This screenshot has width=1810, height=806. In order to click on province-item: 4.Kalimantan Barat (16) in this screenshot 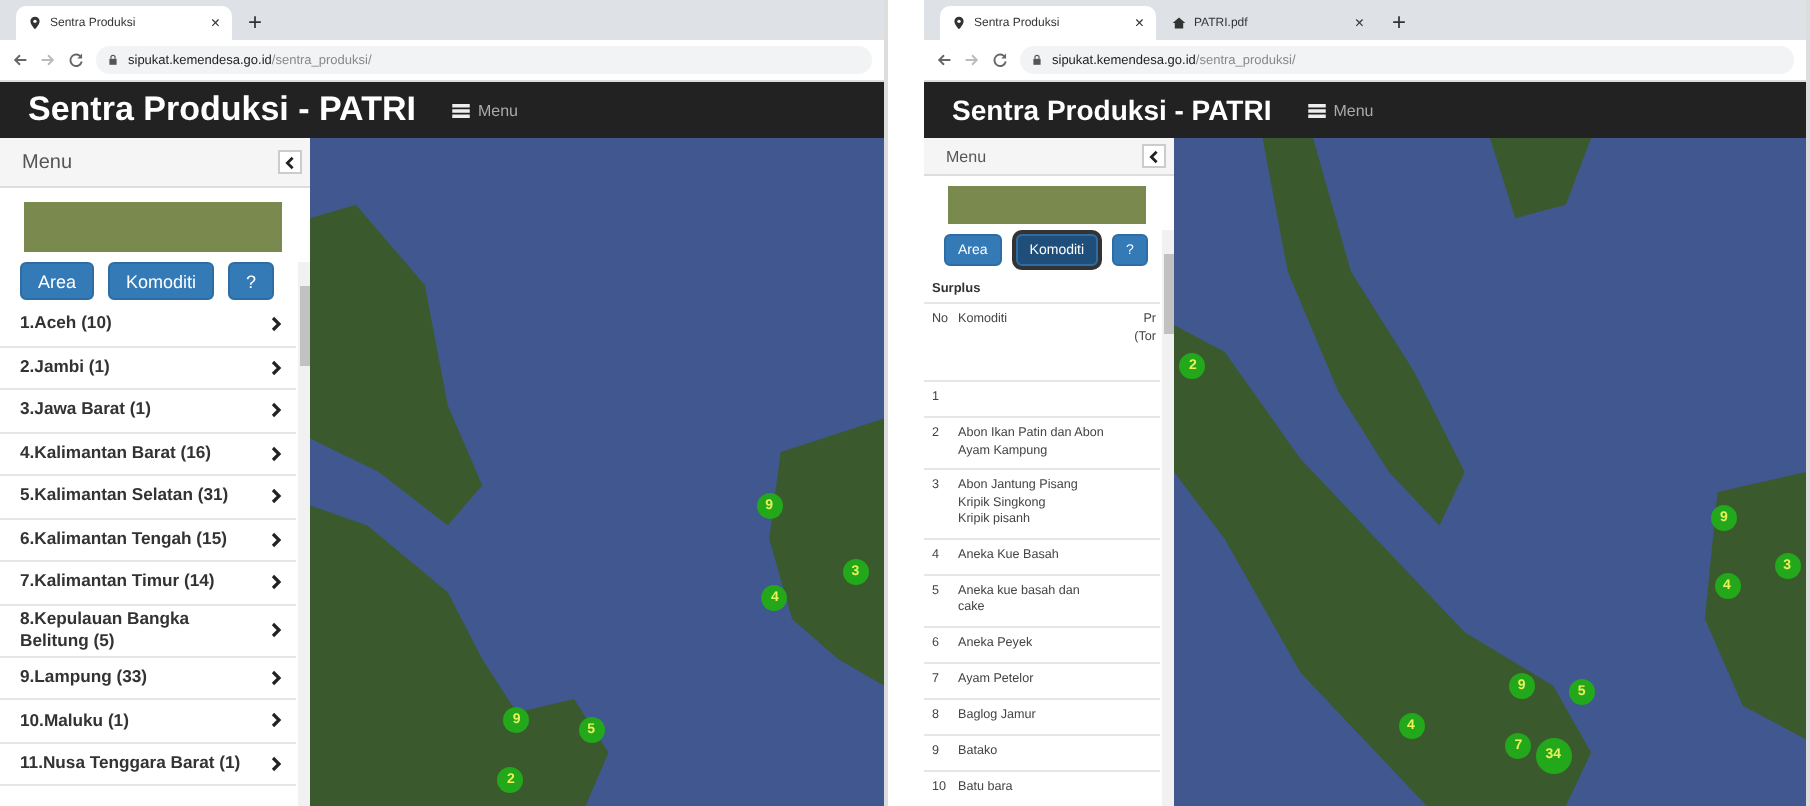, I will do `click(148, 454)`.